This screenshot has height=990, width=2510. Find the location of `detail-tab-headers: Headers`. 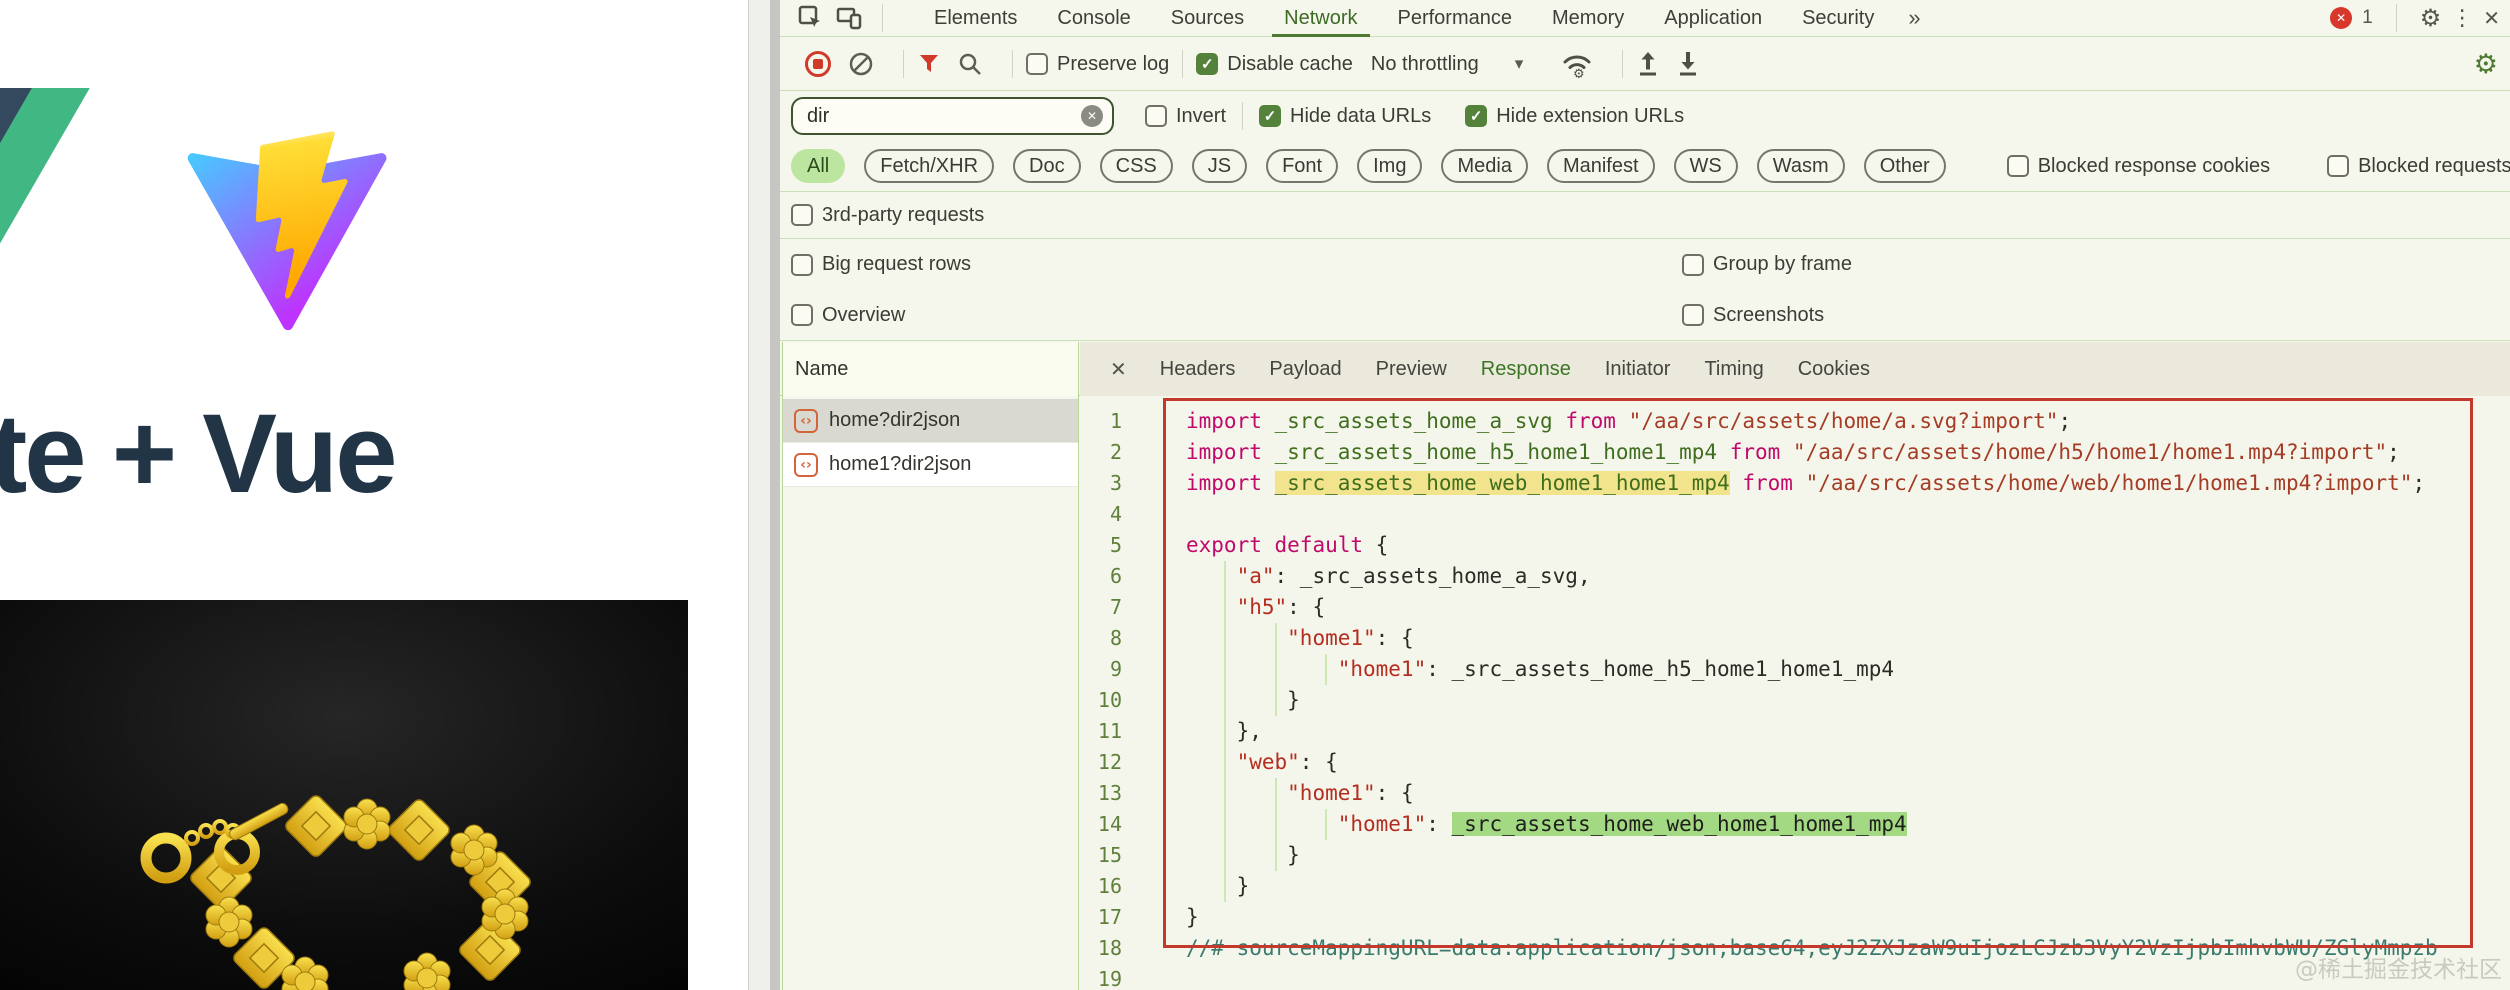

detail-tab-headers: Headers is located at coordinates (1198, 369).